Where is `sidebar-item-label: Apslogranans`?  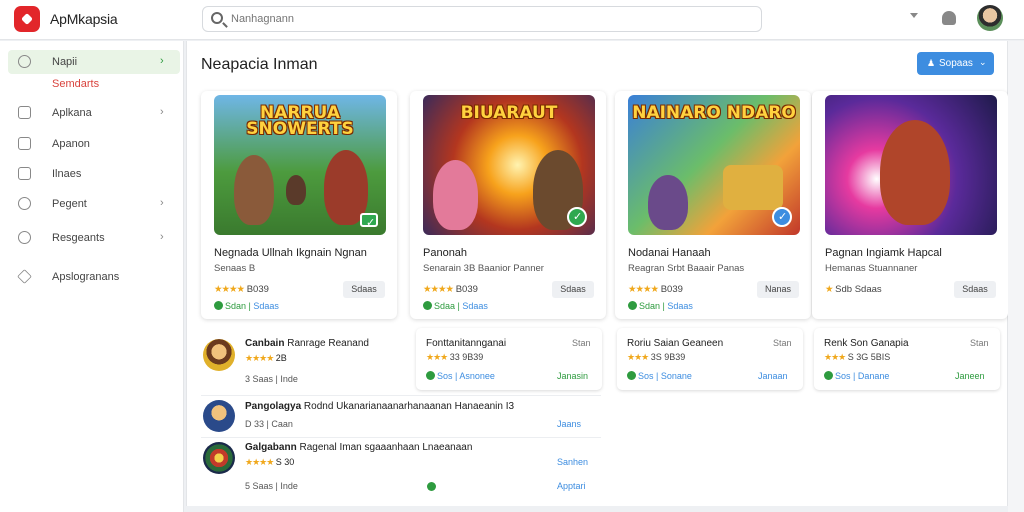 sidebar-item-label: Apslogranans is located at coordinates (86, 277).